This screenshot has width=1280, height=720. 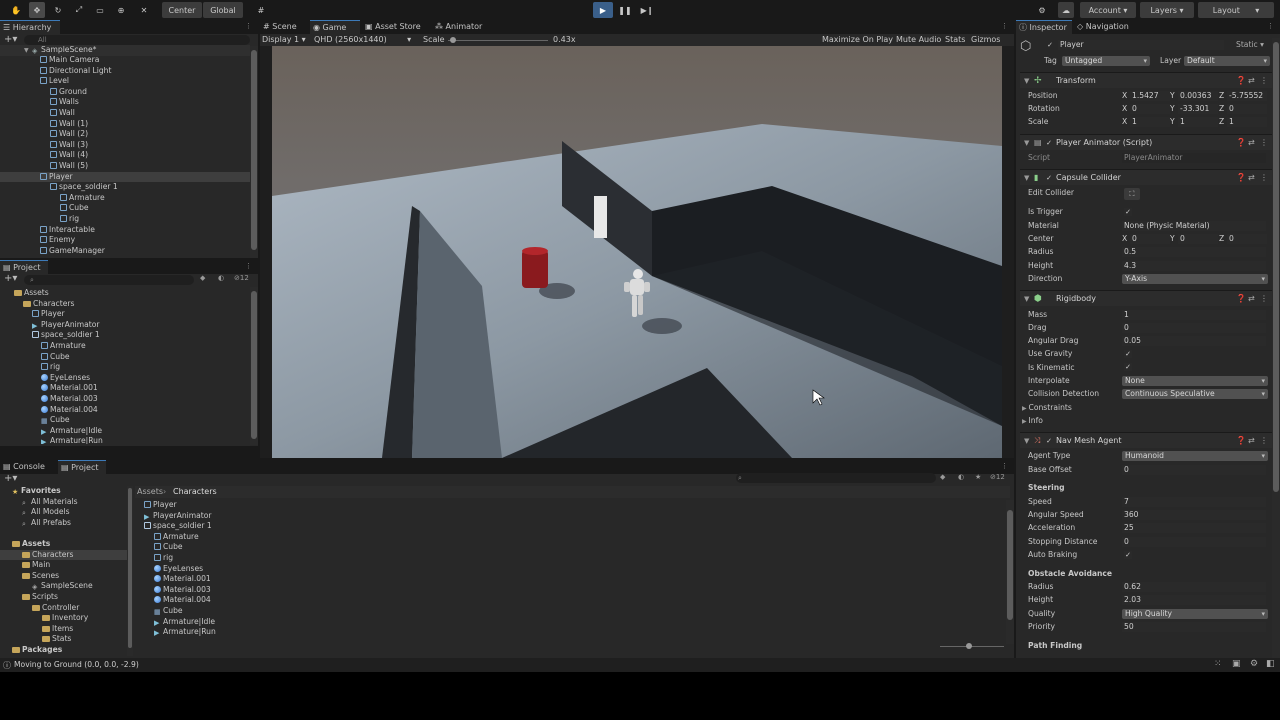 What do you see at coordinates (568, 600) in the screenshot?
I see `file-item: Material.004` at bounding box center [568, 600].